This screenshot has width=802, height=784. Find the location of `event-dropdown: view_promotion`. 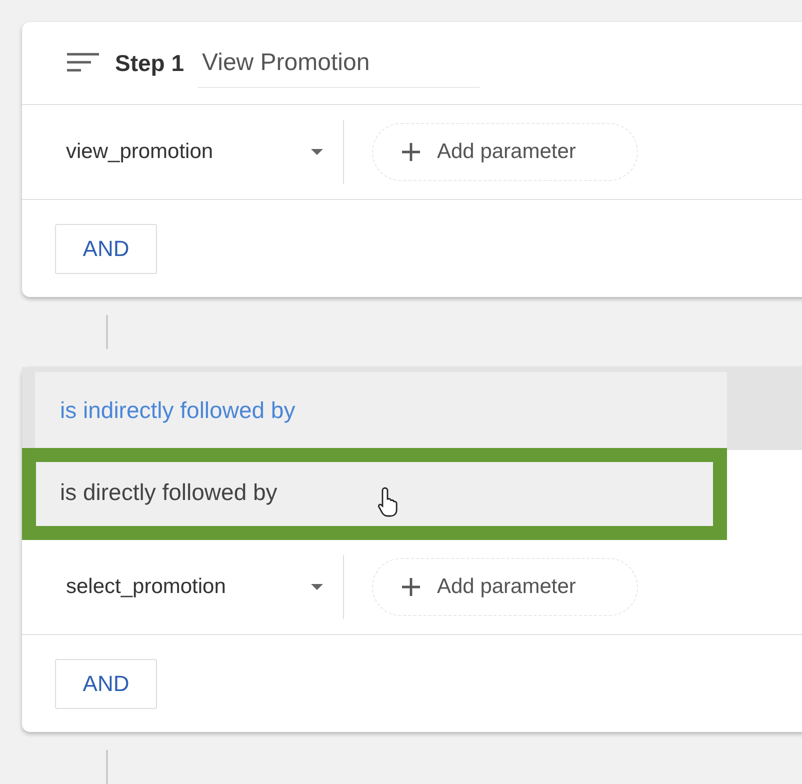

event-dropdown: view_promotion is located at coordinates (202, 152).